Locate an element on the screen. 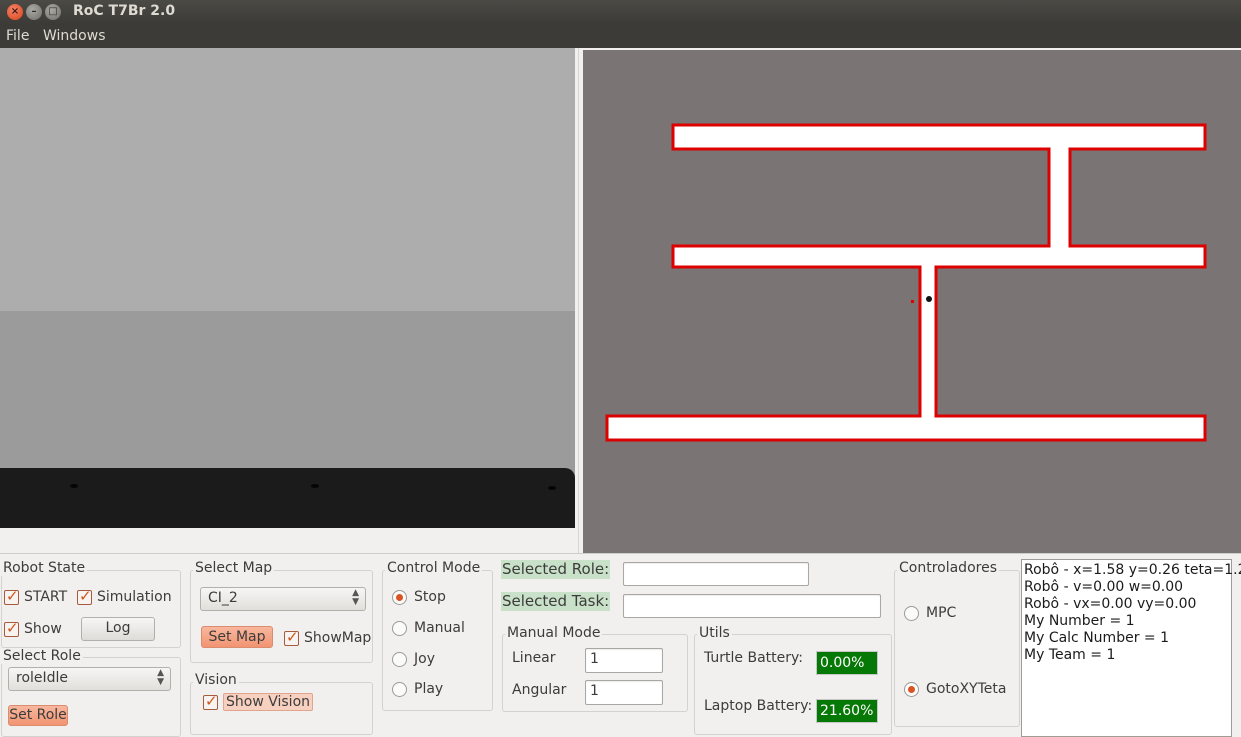 The height and width of the screenshot is (737, 1241). controladores-title: Controladores is located at coordinates (948, 568).